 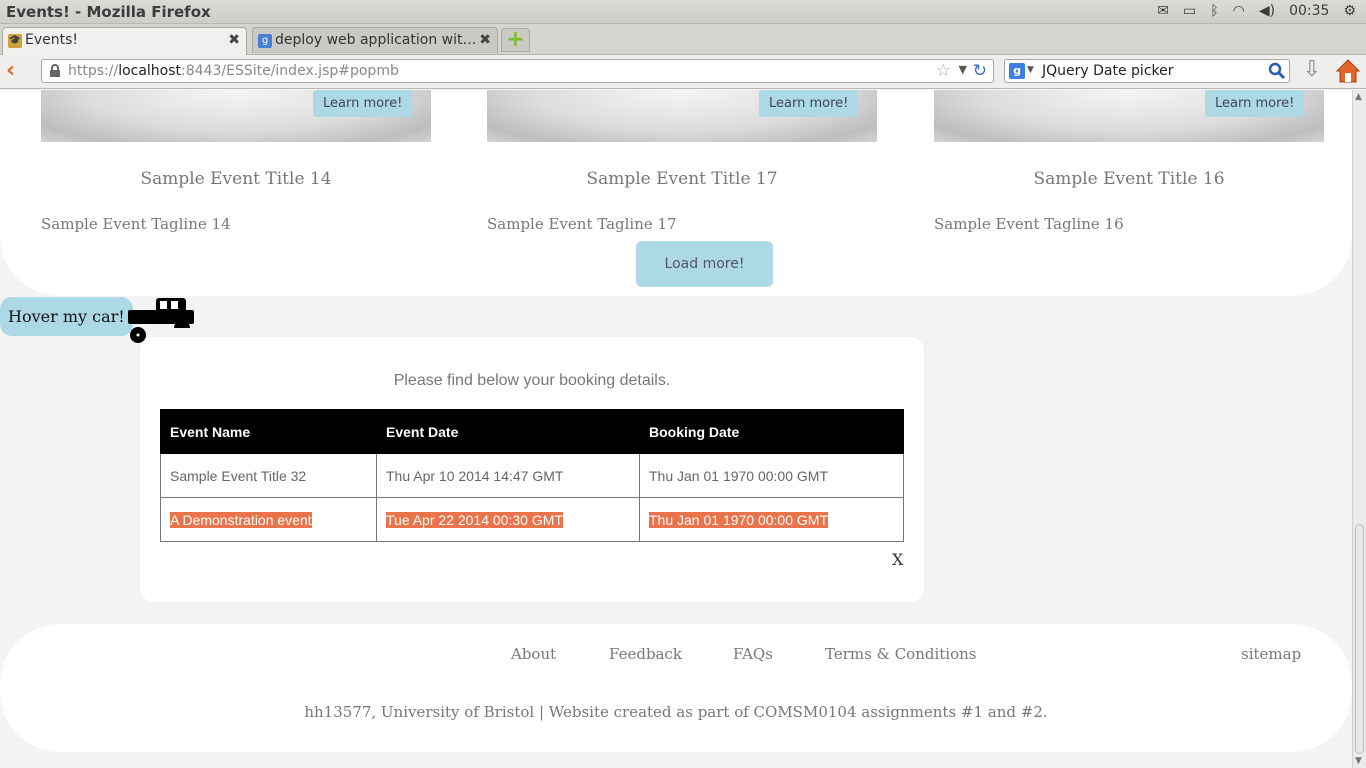 I want to click on table-cell: Tue Apr 22 2014 00:30 GMT, so click(x=508, y=519).